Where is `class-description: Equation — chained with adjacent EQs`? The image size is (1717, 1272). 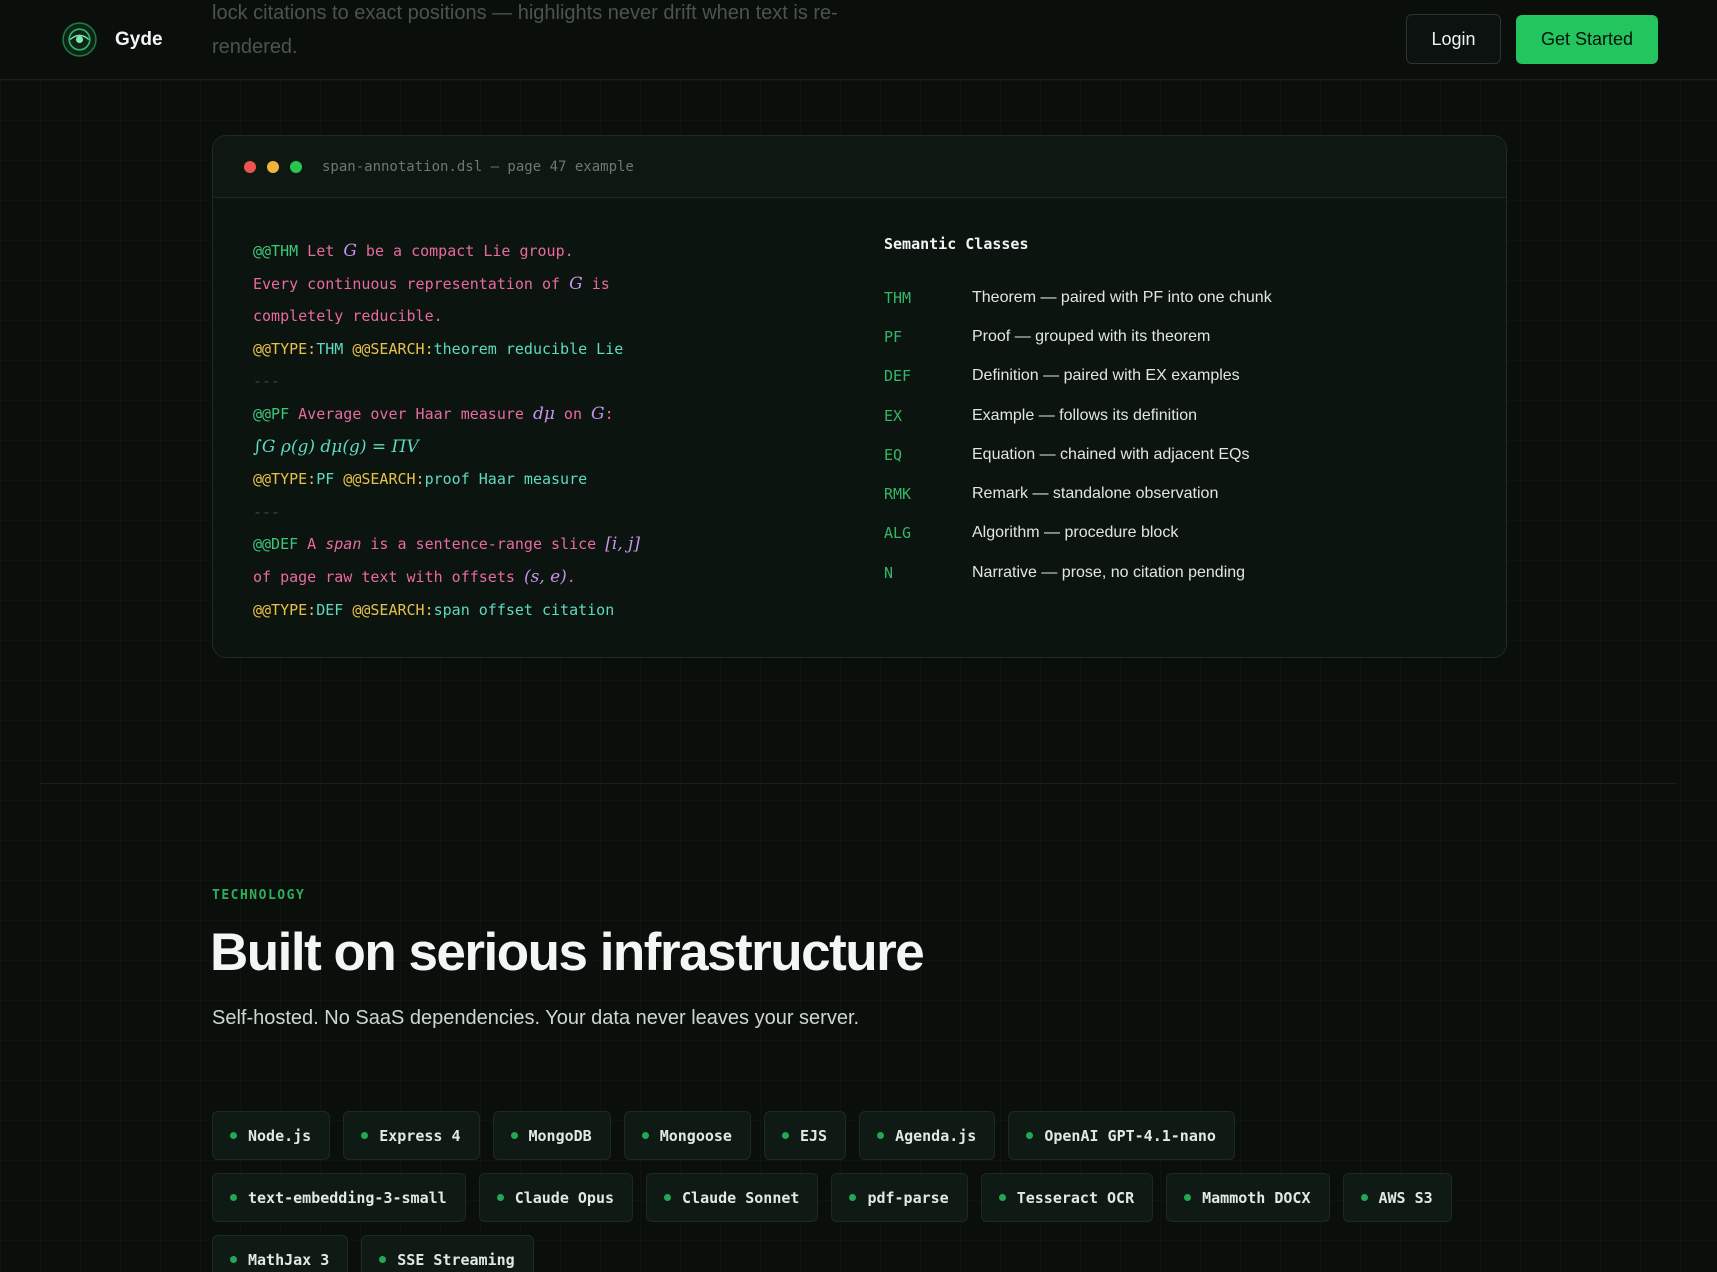
class-description: Equation — chained with adjacent EQs is located at coordinates (1111, 454).